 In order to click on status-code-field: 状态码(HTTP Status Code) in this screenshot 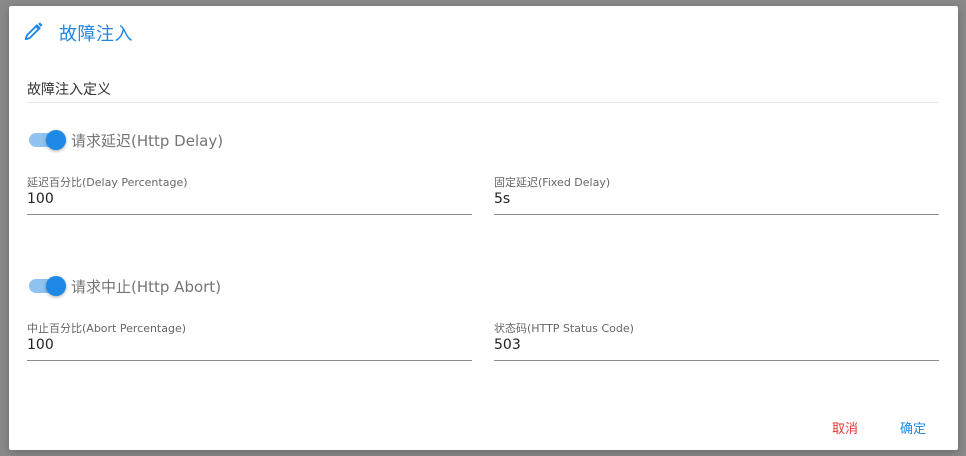, I will do `click(716, 340)`.